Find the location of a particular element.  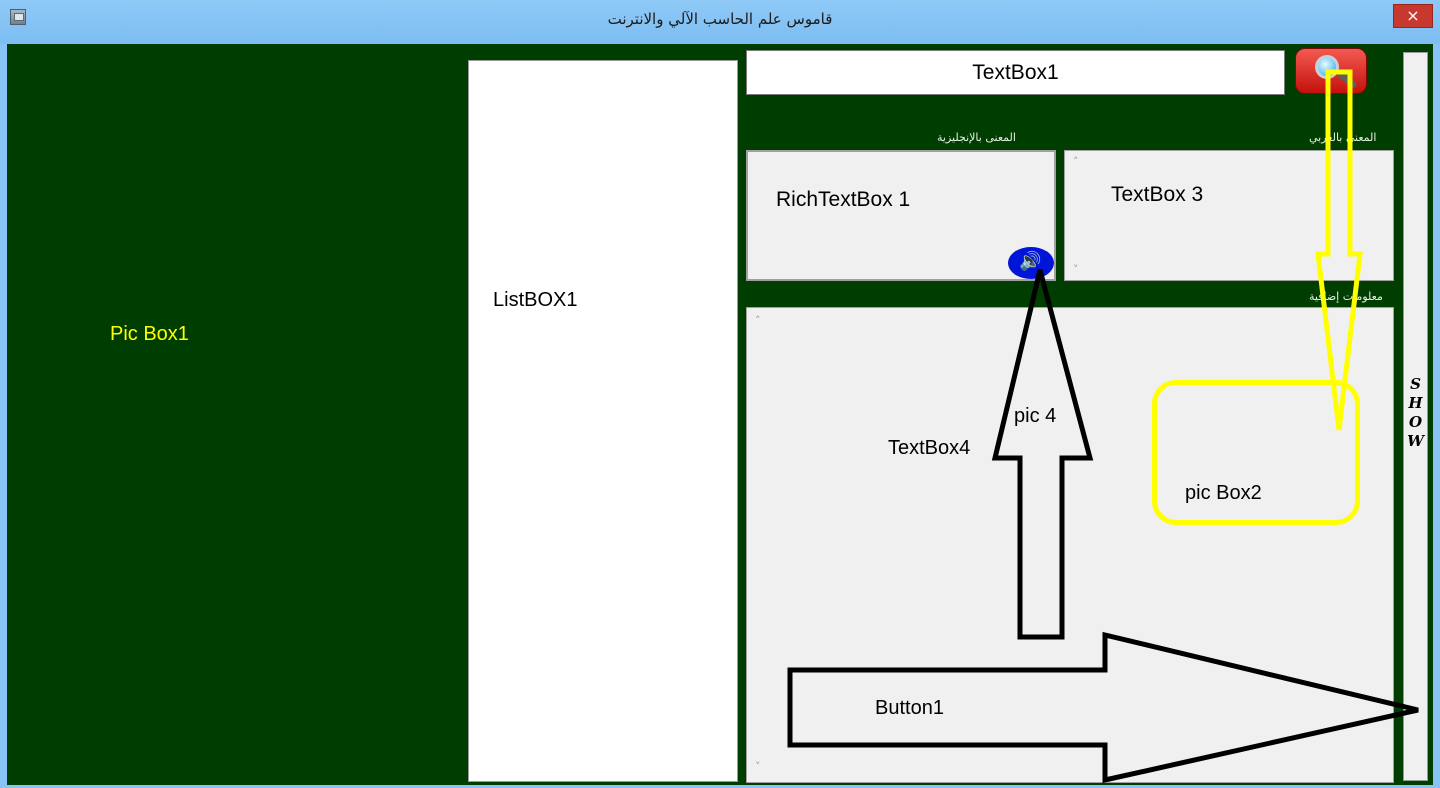

picbox2-annotation-label: pic Box2 is located at coordinates (1223, 493).